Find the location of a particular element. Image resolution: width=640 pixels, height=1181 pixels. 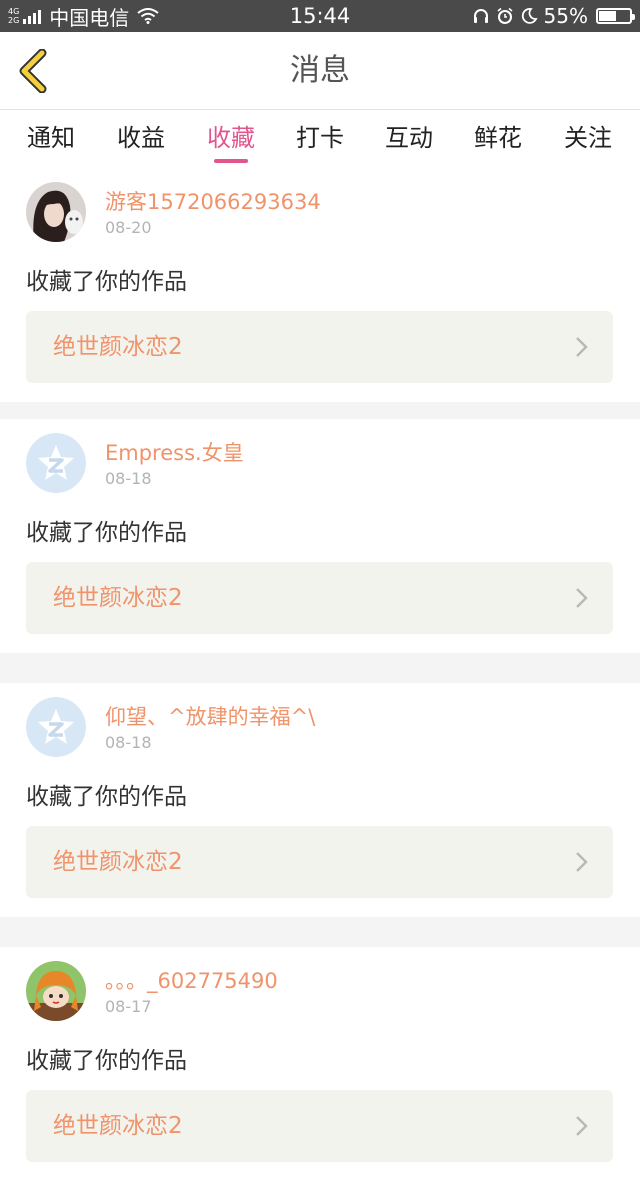

date: 08-20 is located at coordinates (128, 227).